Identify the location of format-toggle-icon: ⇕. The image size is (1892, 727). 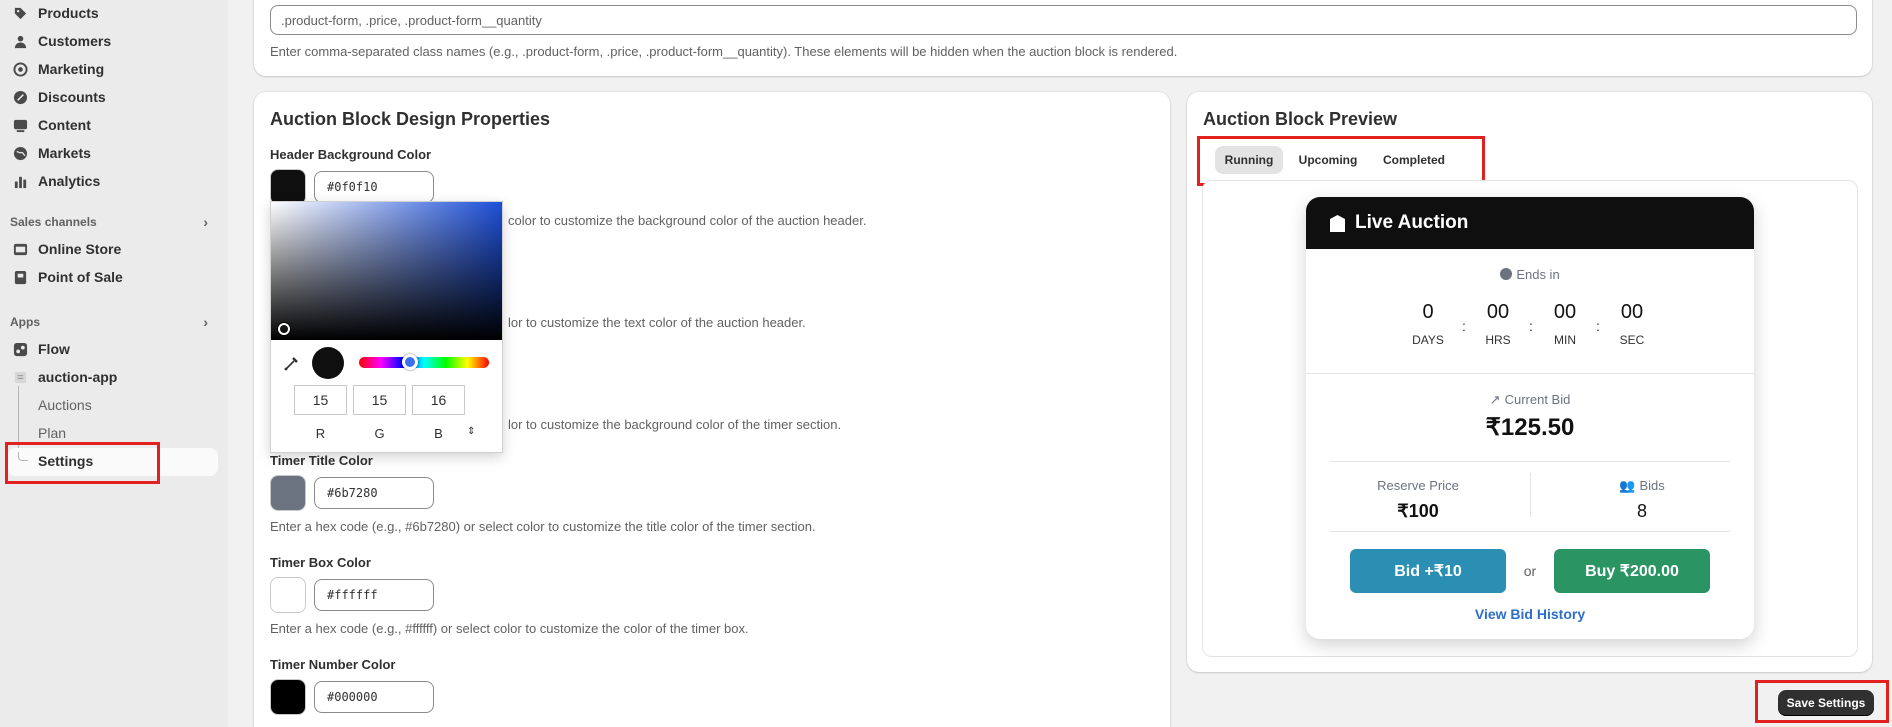
(471, 431).